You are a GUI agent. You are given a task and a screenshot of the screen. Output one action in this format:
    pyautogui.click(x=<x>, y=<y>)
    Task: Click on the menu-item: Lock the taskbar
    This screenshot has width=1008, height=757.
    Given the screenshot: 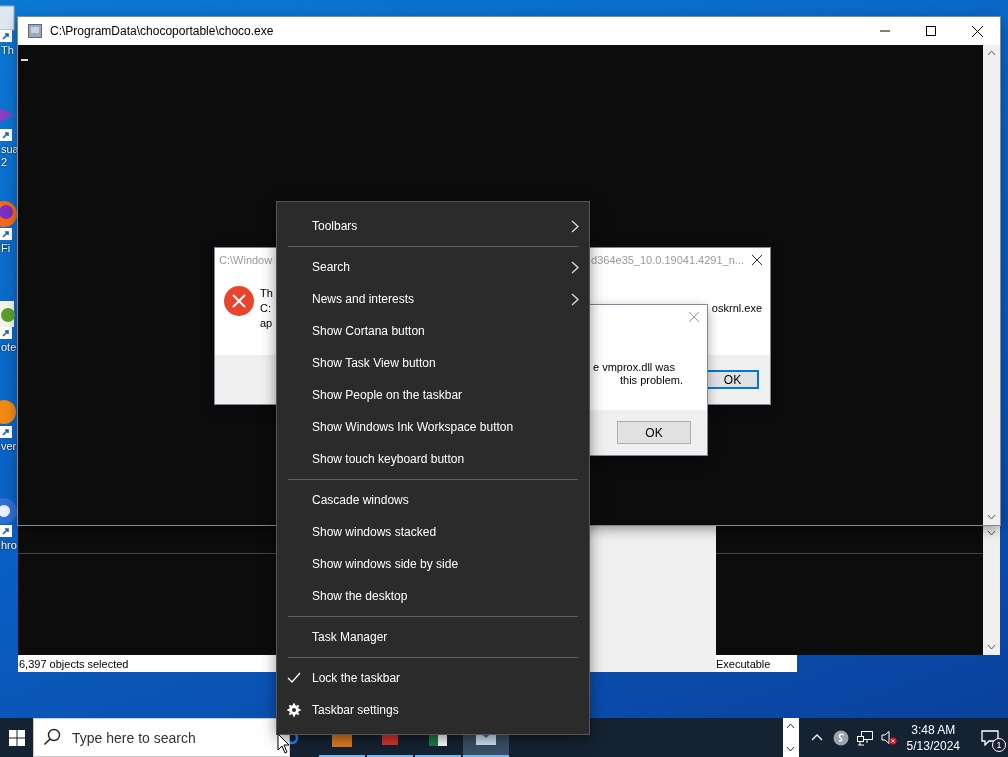 What is the action you would take?
    pyautogui.click(x=433, y=678)
    